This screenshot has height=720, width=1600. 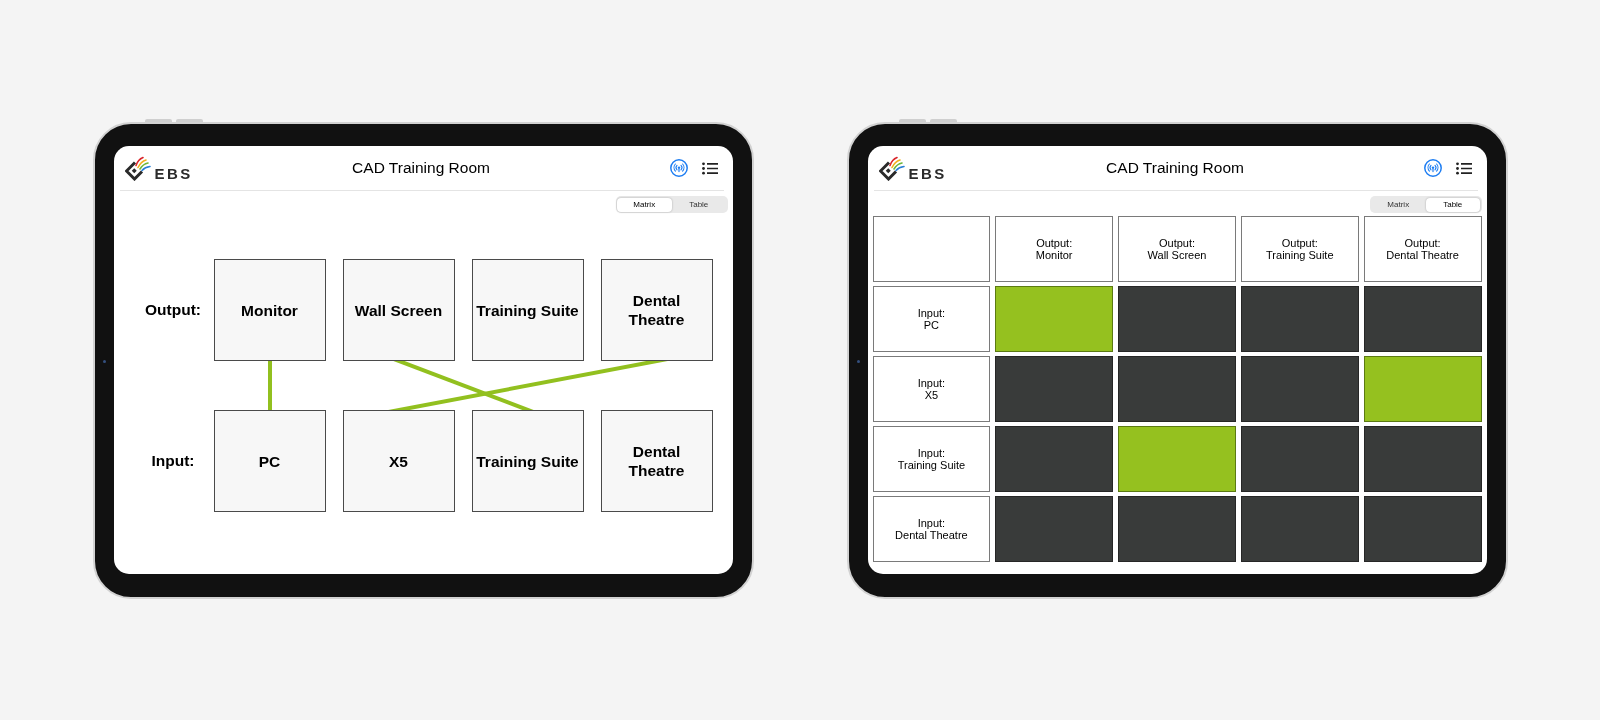 What do you see at coordinates (1054, 249) in the screenshot?
I see `column-header: Output: Monitor` at bounding box center [1054, 249].